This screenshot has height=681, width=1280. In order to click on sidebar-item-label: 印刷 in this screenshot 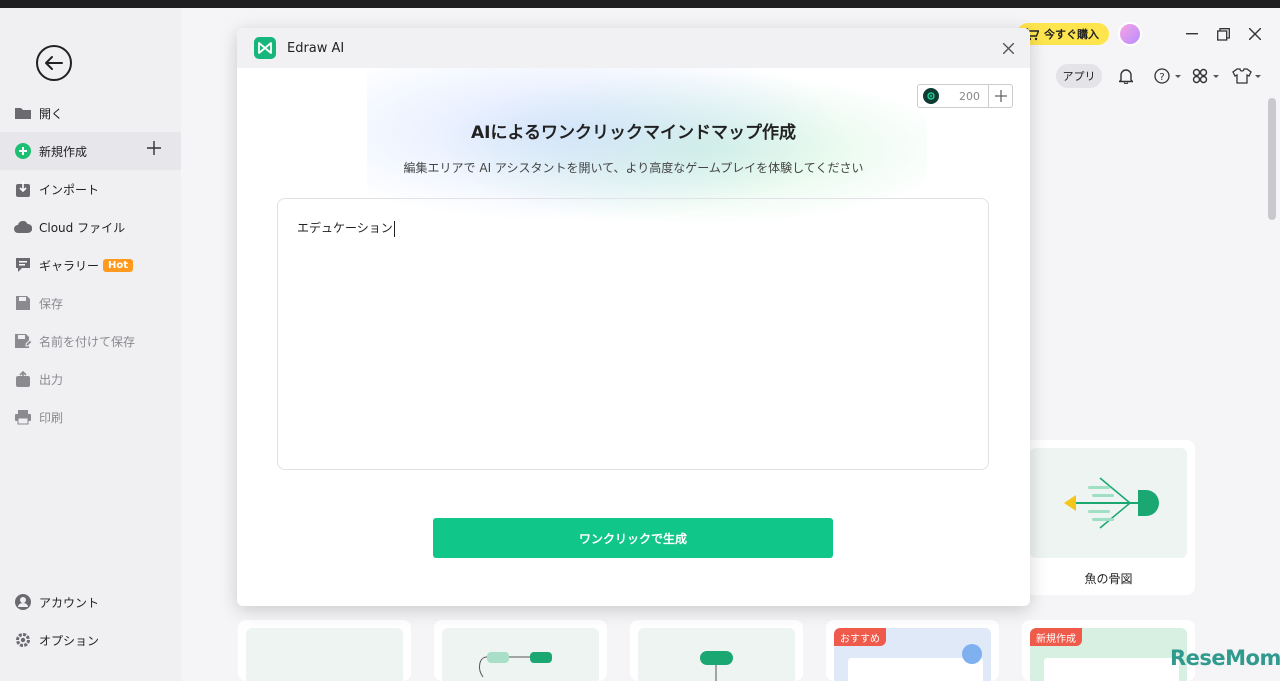, I will do `click(51, 417)`.